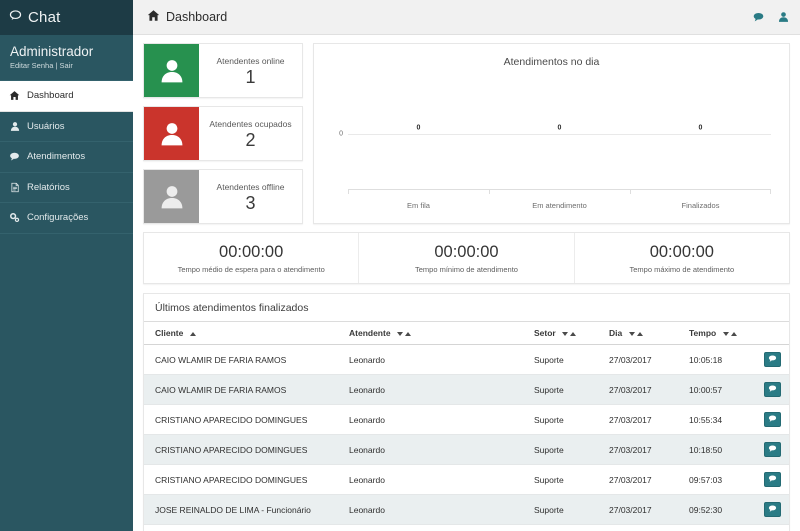  Describe the element at coordinates (52, 51) in the screenshot. I see `user-name: Administrador` at that location.